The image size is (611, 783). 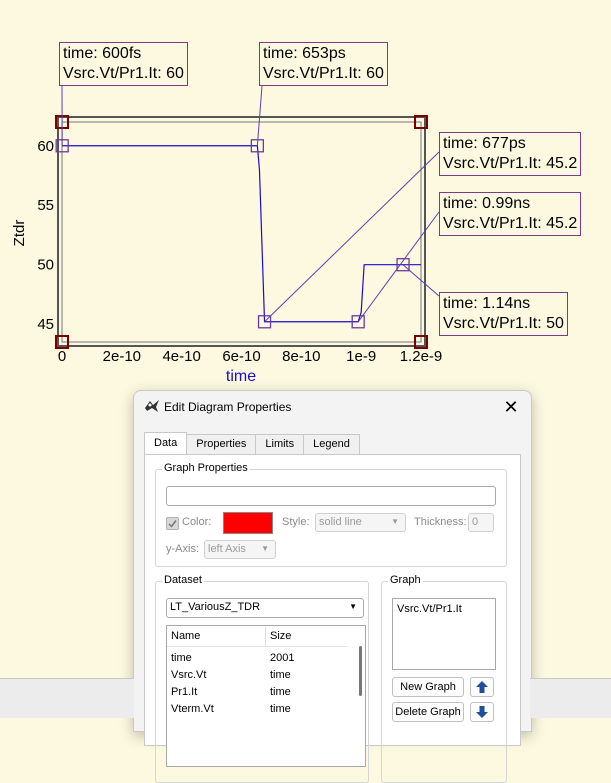 What do you see at coordinates (196, 522) in the screenshot?
I see `color-label: Color:` at bounding box center [196, 522].